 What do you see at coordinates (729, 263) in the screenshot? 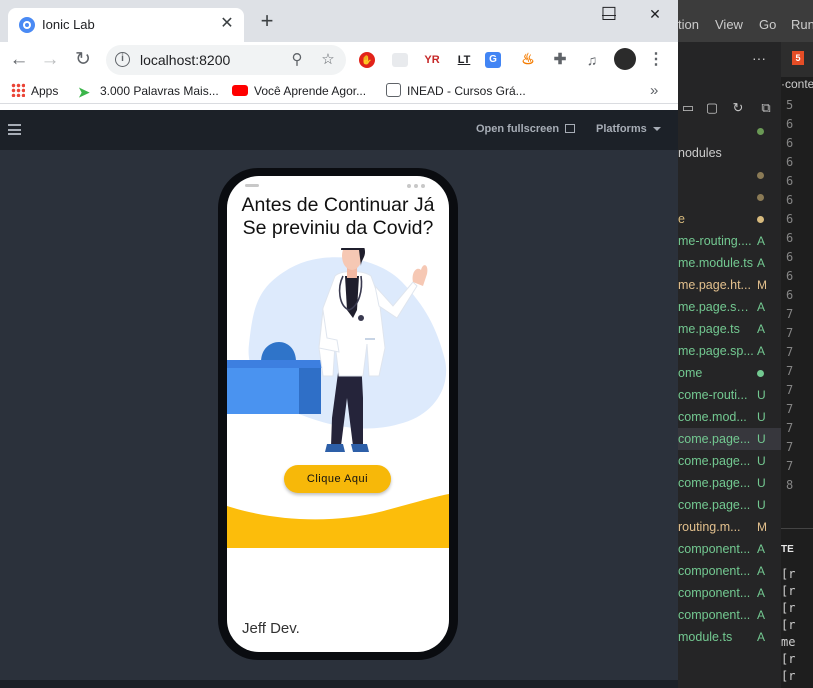
I see `file-row: me.module.ts A` at bounding box center [729, 263].